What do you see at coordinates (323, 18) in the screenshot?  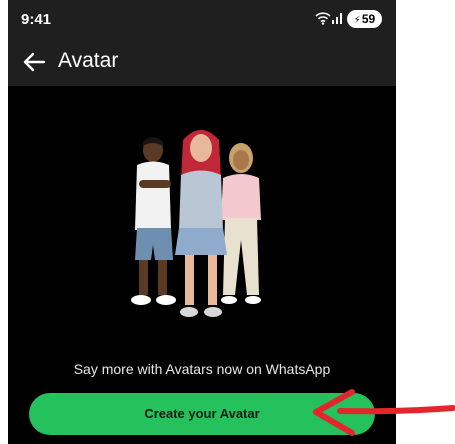 I see `wifi-icon` at bounding box center [323, 18].